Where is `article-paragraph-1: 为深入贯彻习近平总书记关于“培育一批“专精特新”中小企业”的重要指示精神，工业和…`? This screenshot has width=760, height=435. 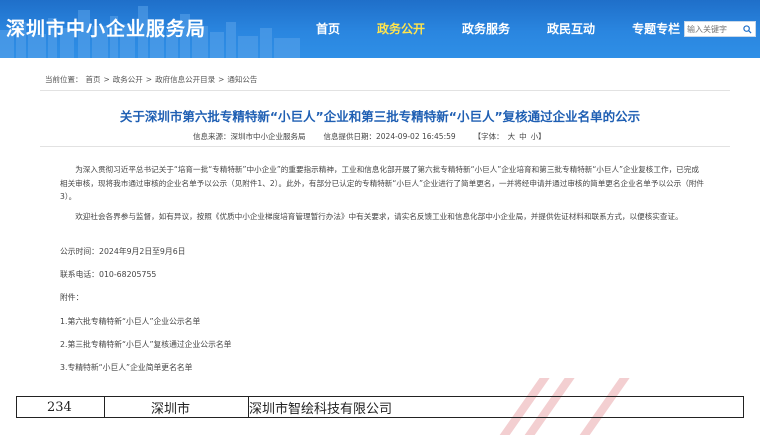 article-paragraph-1: 为深入贯彻习近平总书记关于“培育一批“专精特新”中小企业”的重要指示精神，工业和… is located at coordinates (382, 183).